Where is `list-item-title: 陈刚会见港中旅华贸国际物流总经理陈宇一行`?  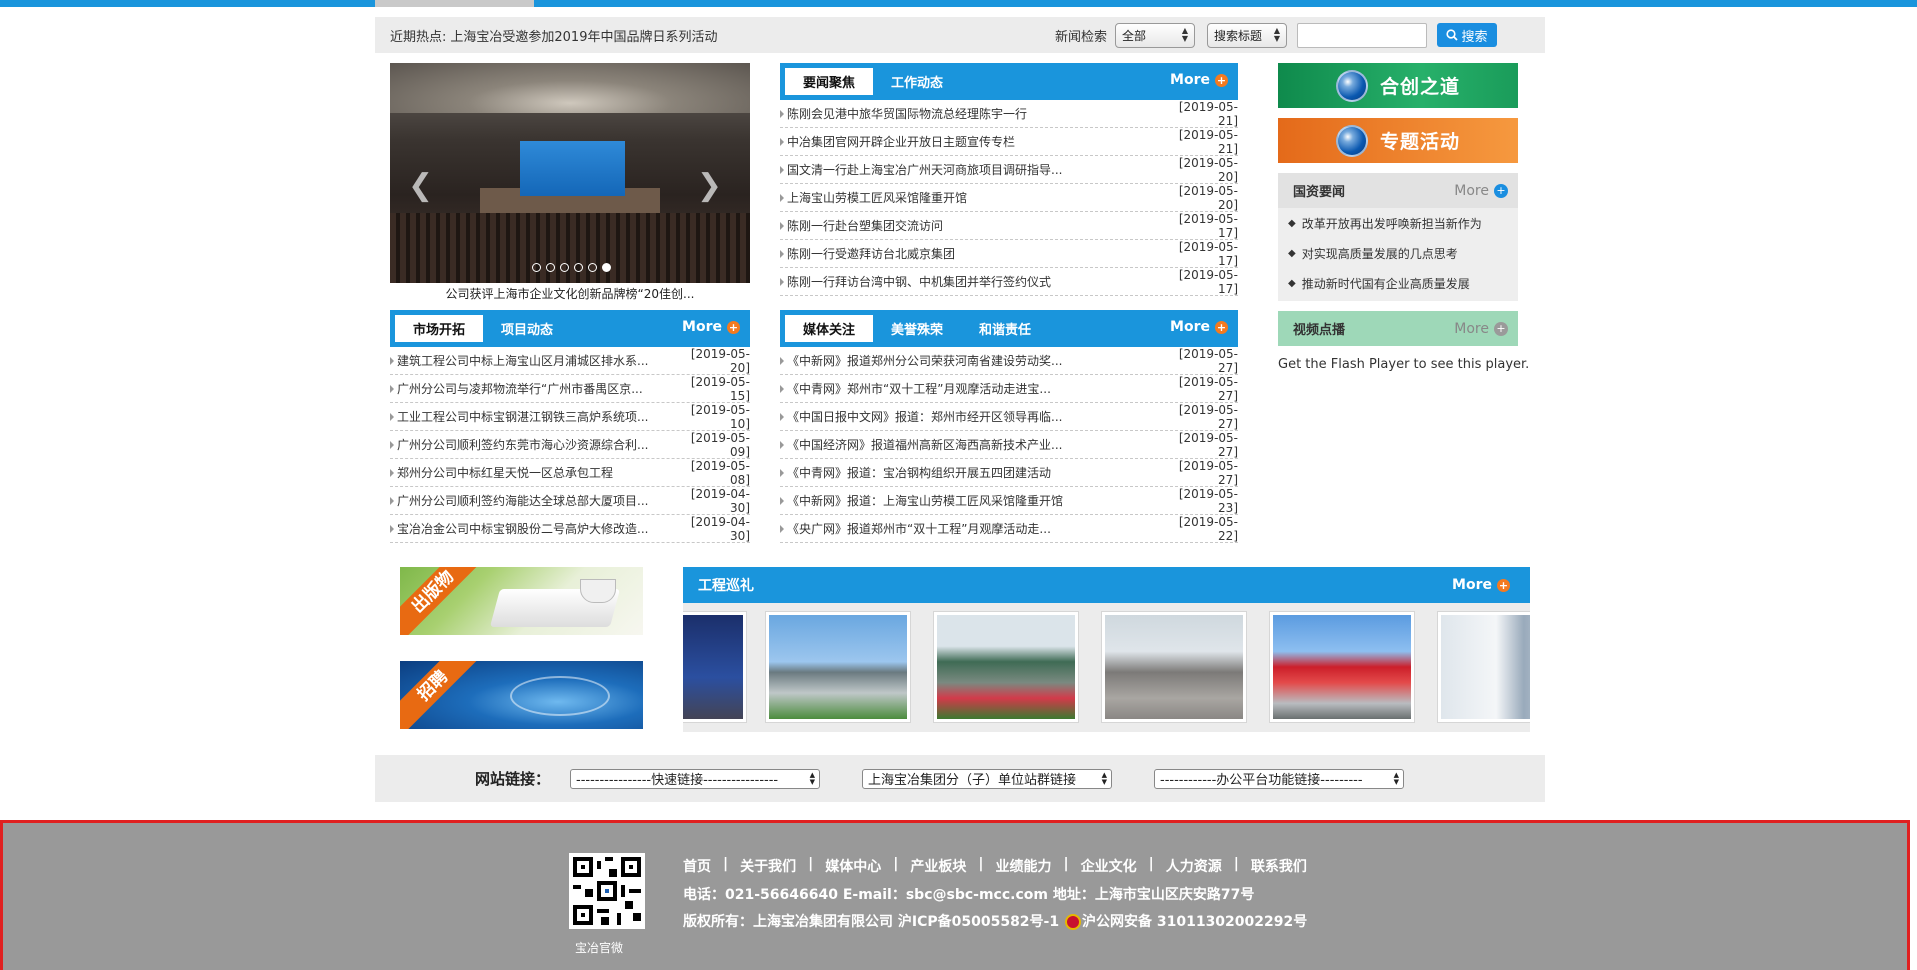 list-item-title: 陈刚会见港中旅华贸国际物流总经理陈宇一行 is located at coordinates (907, 114).